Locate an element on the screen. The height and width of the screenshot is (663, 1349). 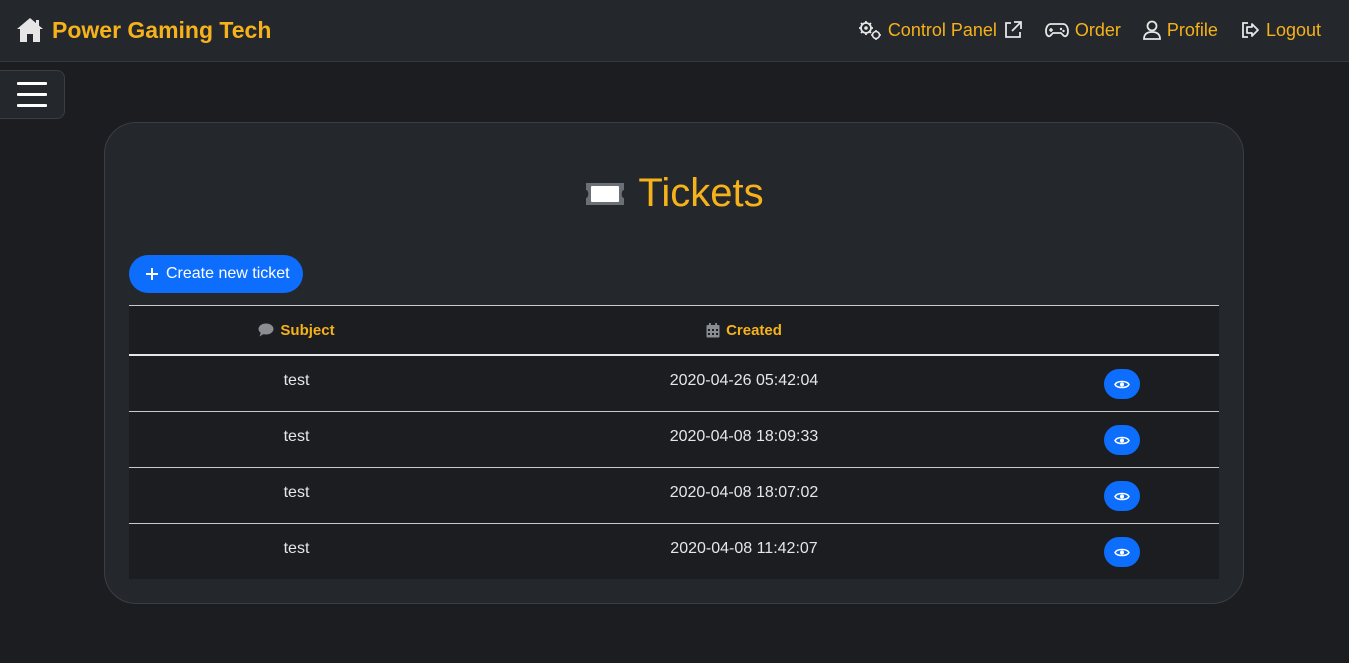
nav-profile: Profile is located at coordinates (1180, 30).